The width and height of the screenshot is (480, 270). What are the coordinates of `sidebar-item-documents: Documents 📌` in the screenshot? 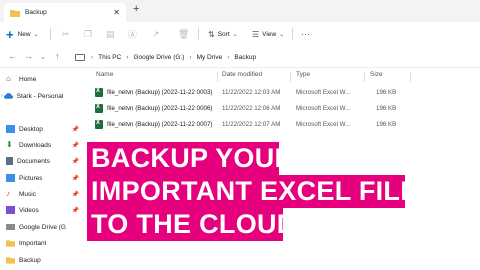 It's located at (44, 161).